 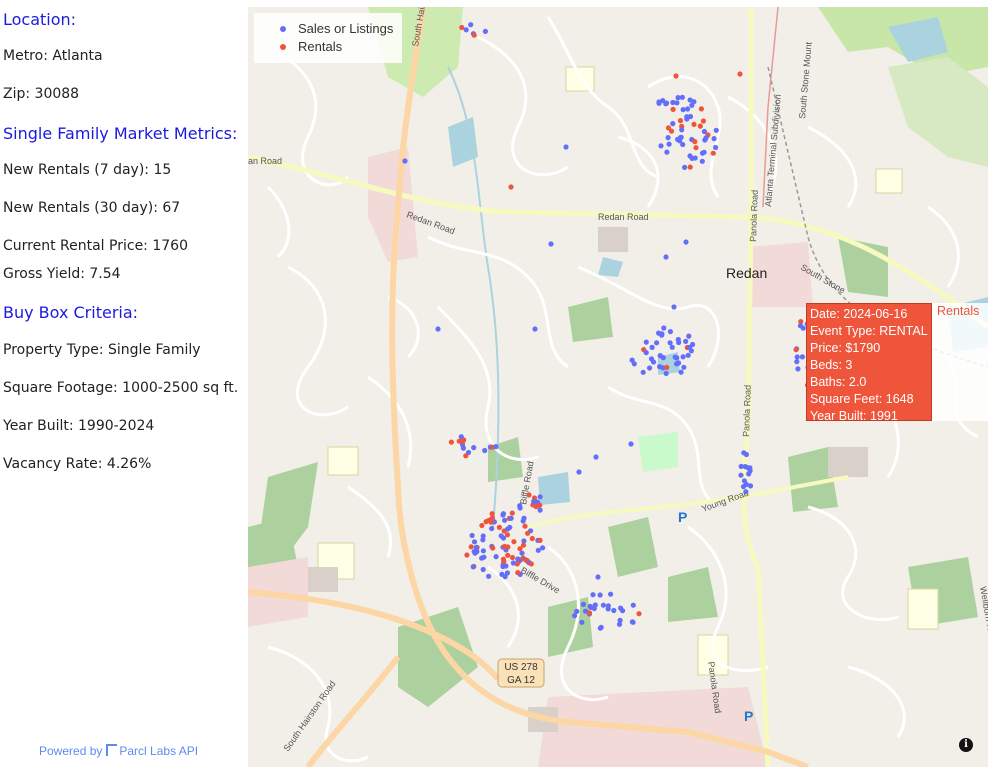 I want to click on legend-item-sales: Sales or Listings, so click(x=327, y=29).